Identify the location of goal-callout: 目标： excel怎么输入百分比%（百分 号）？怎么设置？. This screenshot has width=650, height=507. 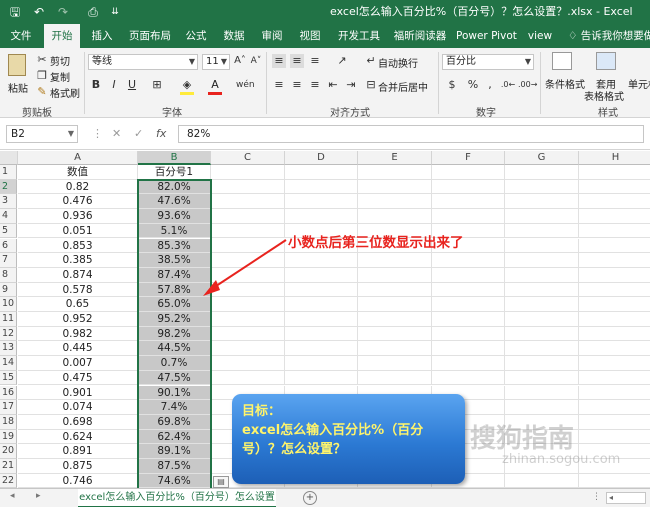
(348, 439).